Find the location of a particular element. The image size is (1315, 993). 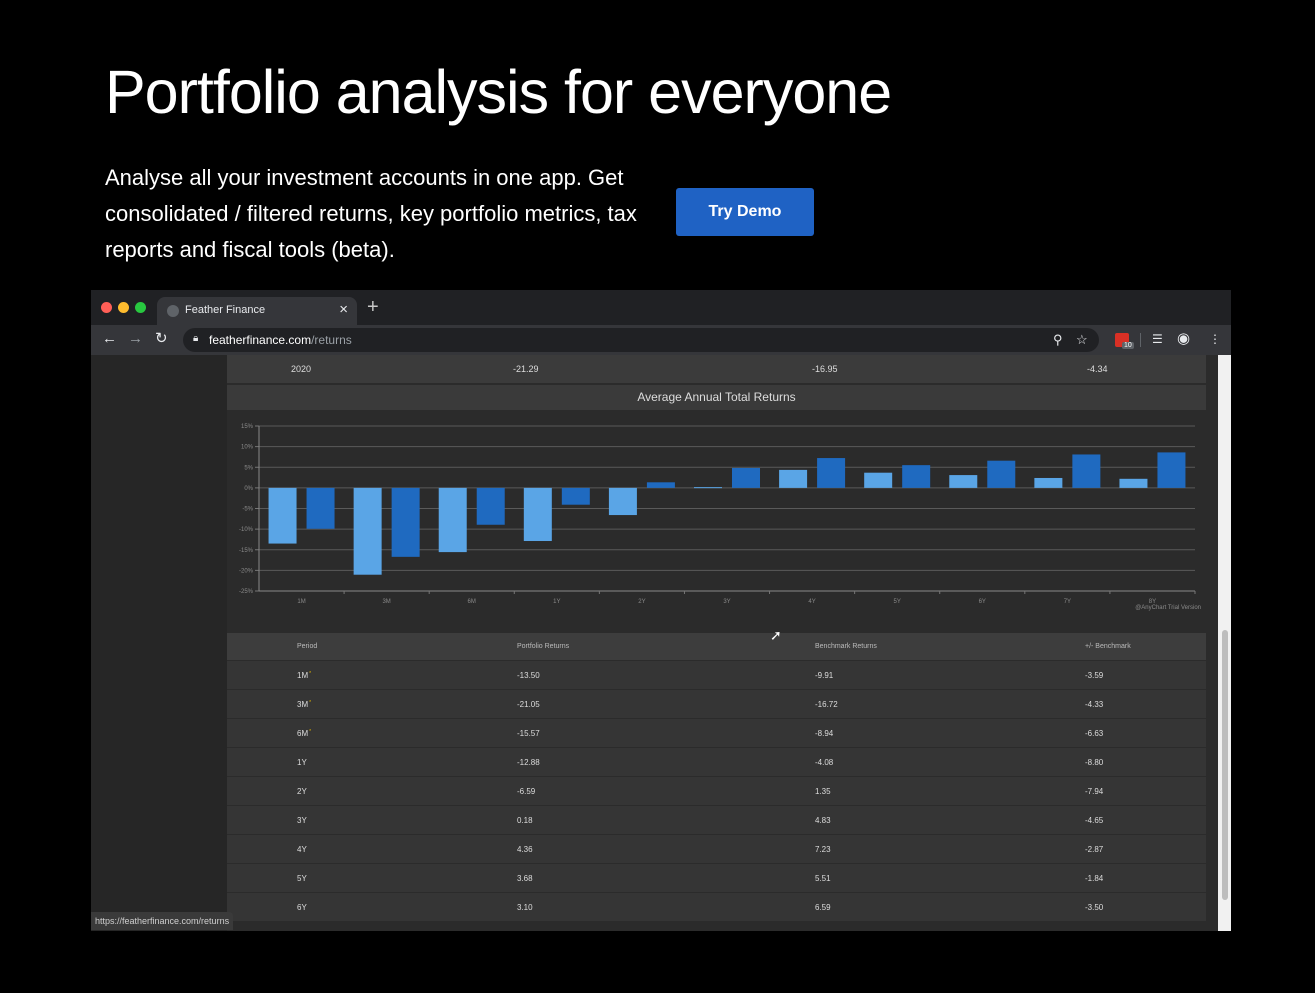

back-icon: ← is located at coordinates (109, 339).